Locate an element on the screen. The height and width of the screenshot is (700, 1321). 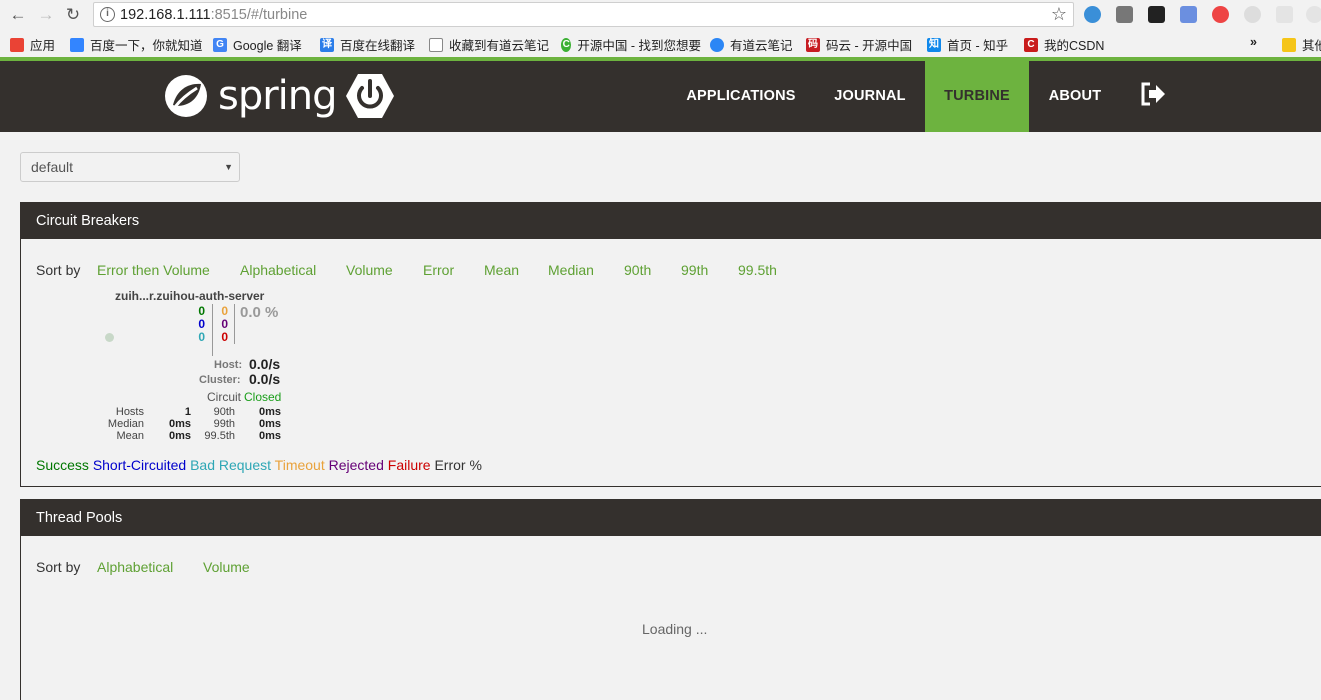
stat-mean-value: 0ms is located at coordinates (179, 436).